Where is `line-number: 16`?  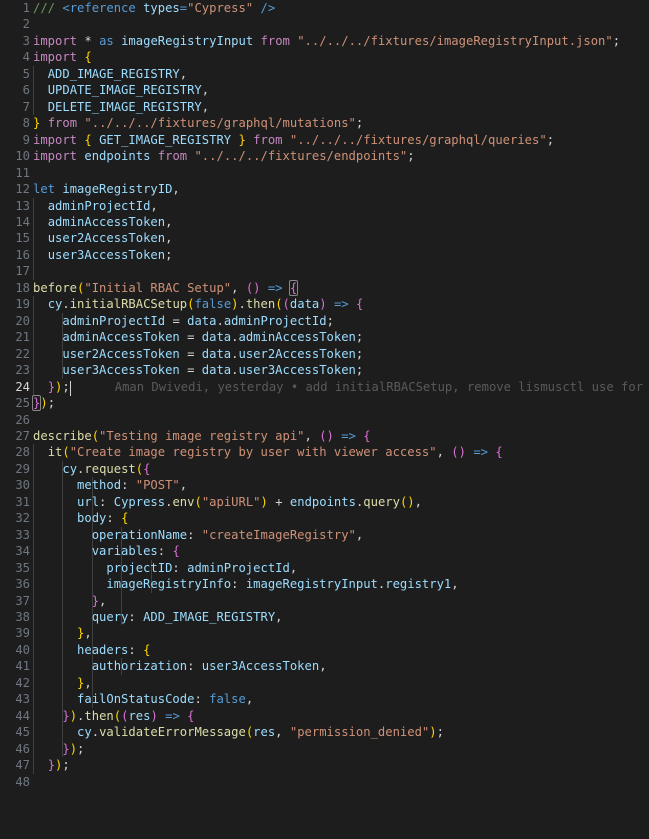 line-number: 16 is located at coordinates (22, 254).